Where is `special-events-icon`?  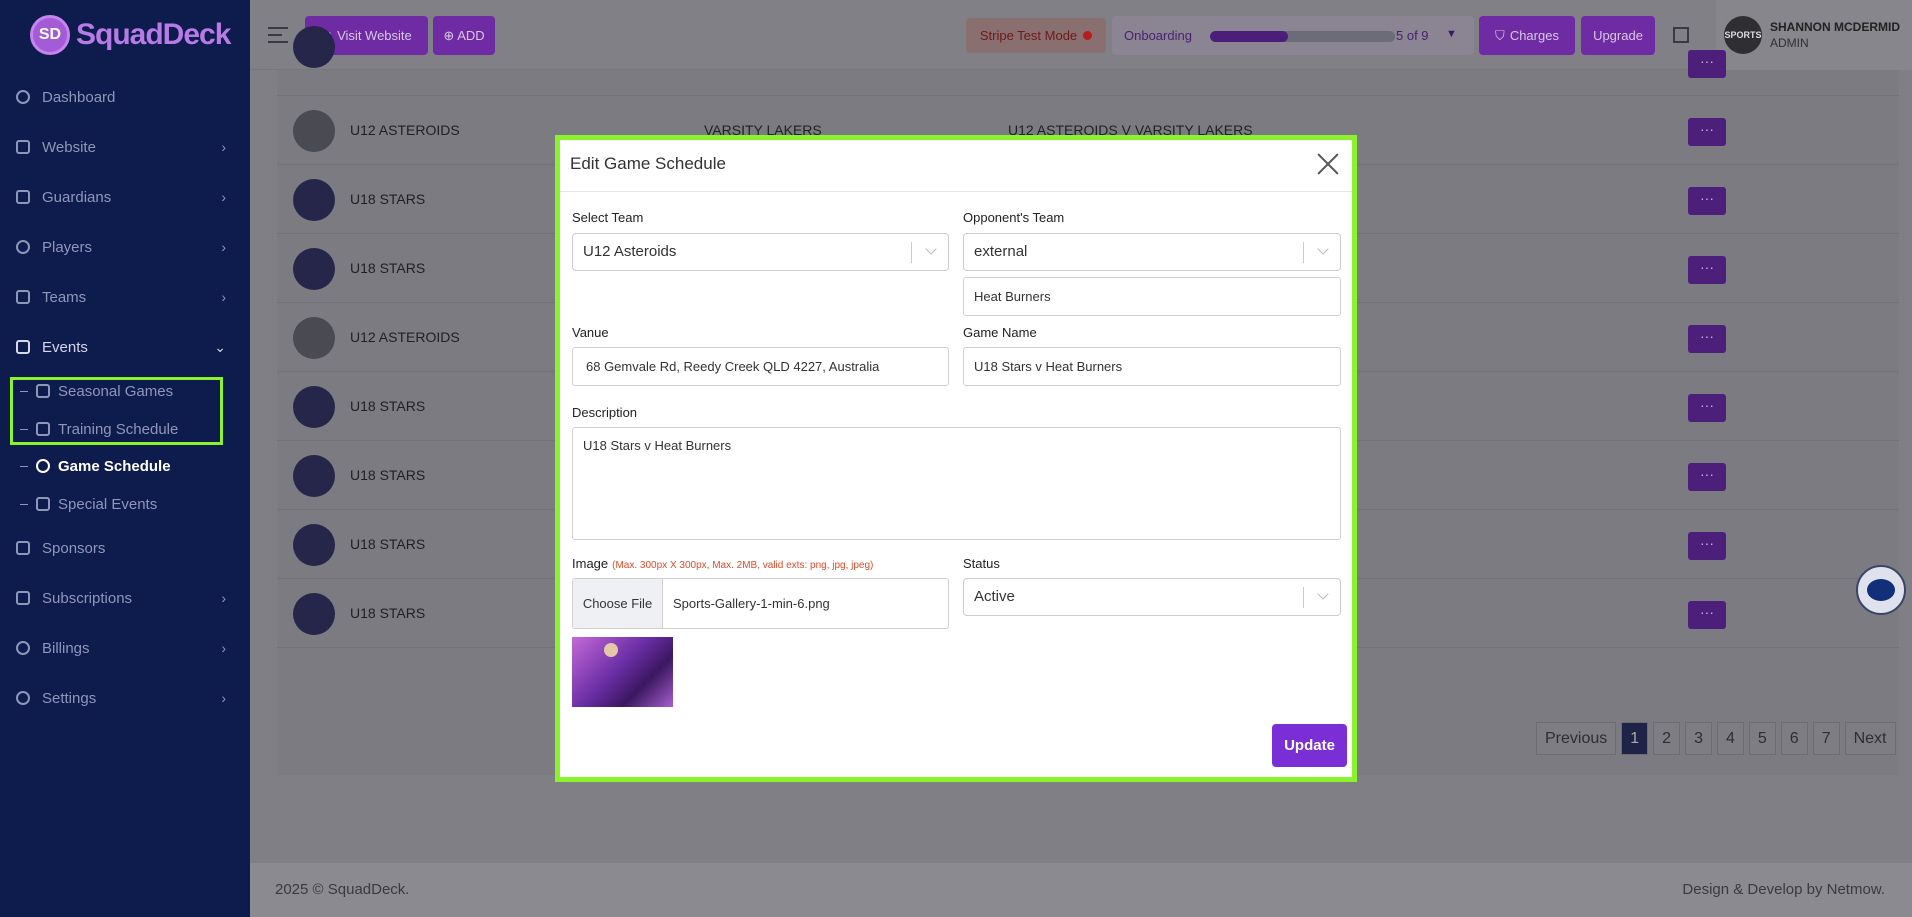 special-events-icon is located at coordinates (43, 504).